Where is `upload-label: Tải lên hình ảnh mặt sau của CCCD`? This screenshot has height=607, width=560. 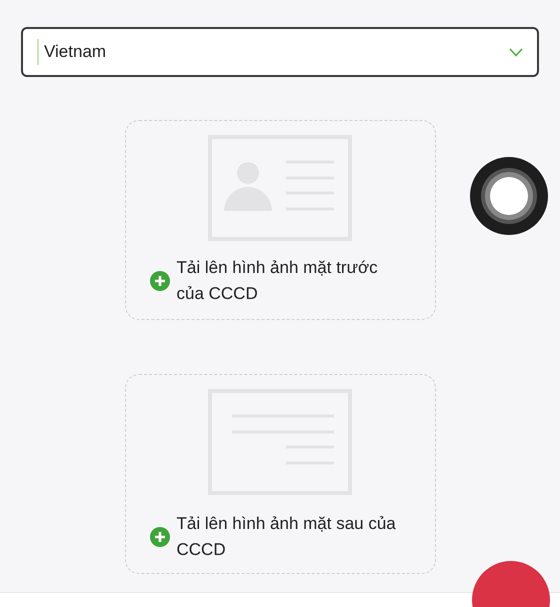
upload-label: Tải lên hình ảnh mặt sau của CCCD is located at coordinates (286, 537).